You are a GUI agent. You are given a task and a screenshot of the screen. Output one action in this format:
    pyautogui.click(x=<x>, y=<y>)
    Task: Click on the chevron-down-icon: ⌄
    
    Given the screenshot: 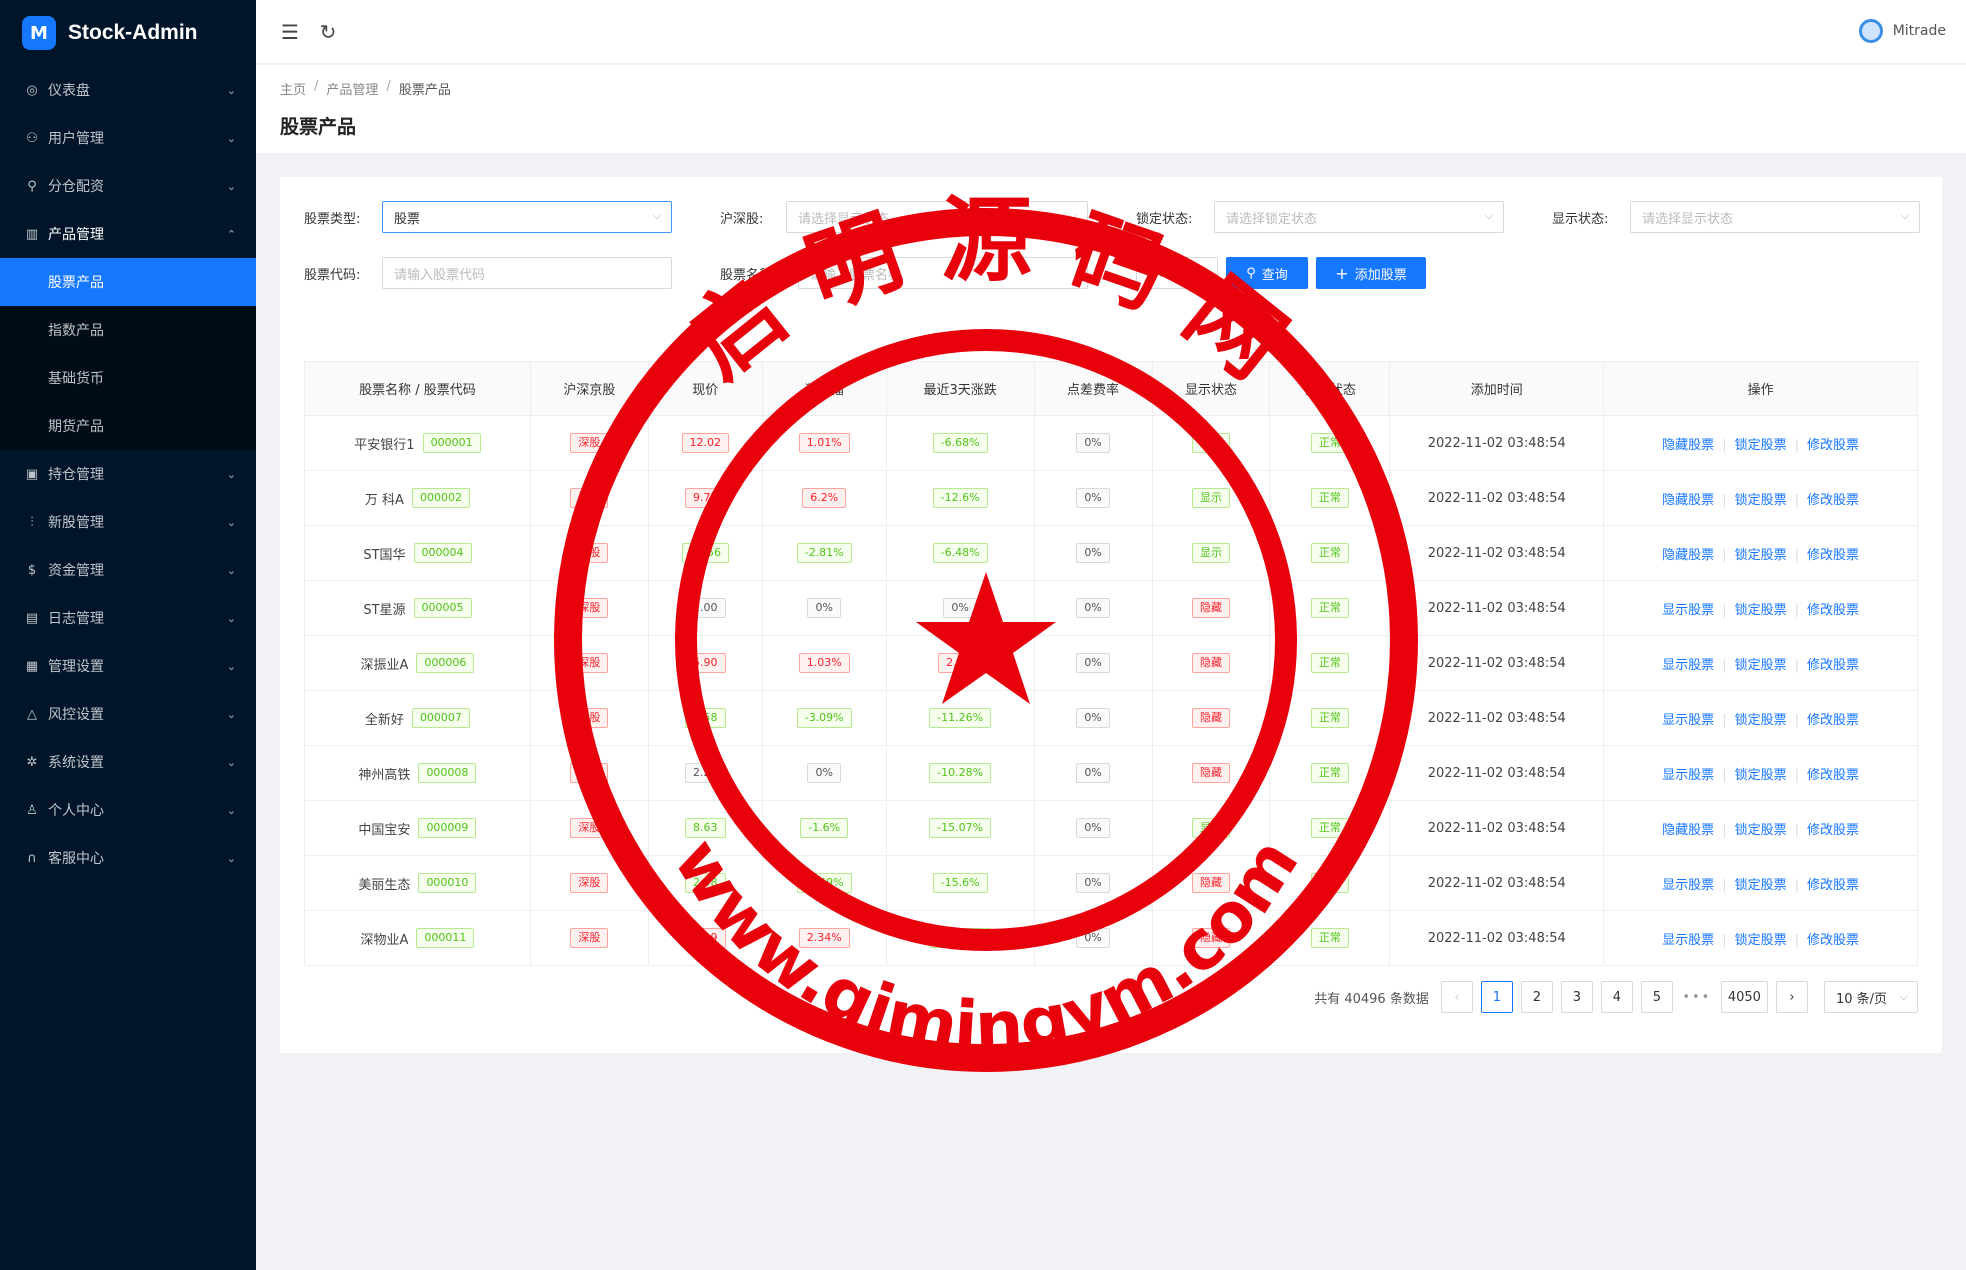 What is the action you would take?
    pyautogui.click(x=231, y=666)
    